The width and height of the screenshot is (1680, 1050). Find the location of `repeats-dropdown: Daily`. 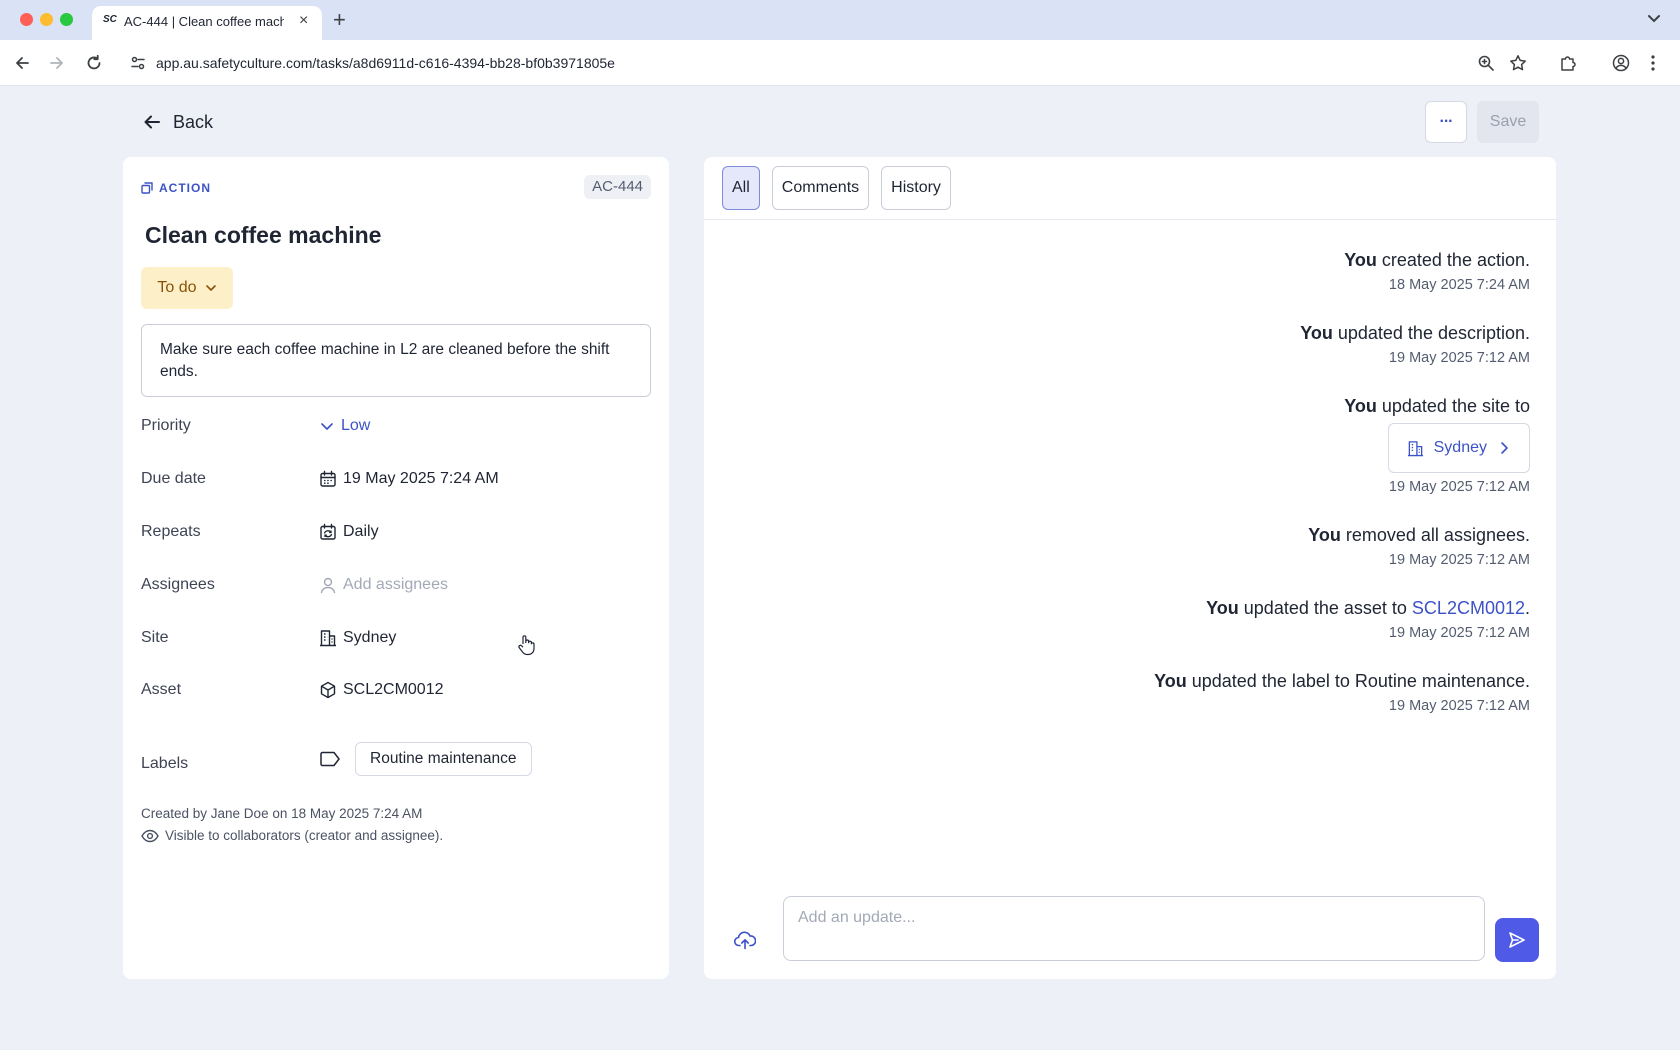

repeats-dropdown: Daily is located at coordinates (349, 532).